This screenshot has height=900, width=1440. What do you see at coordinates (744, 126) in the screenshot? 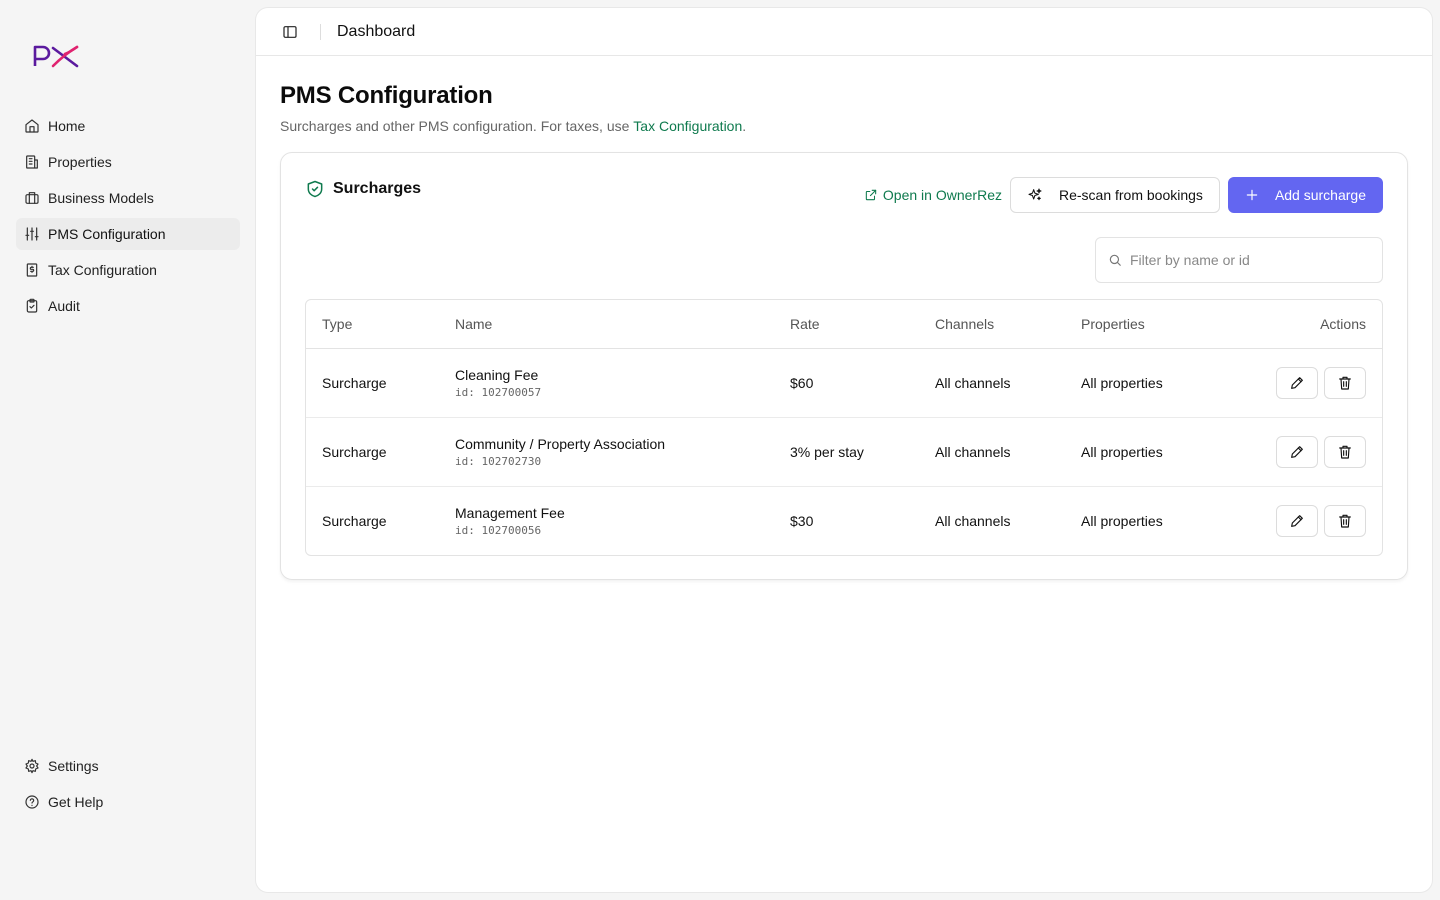
I see `subtitle-suffix: .` at bounding box center [744, 126].